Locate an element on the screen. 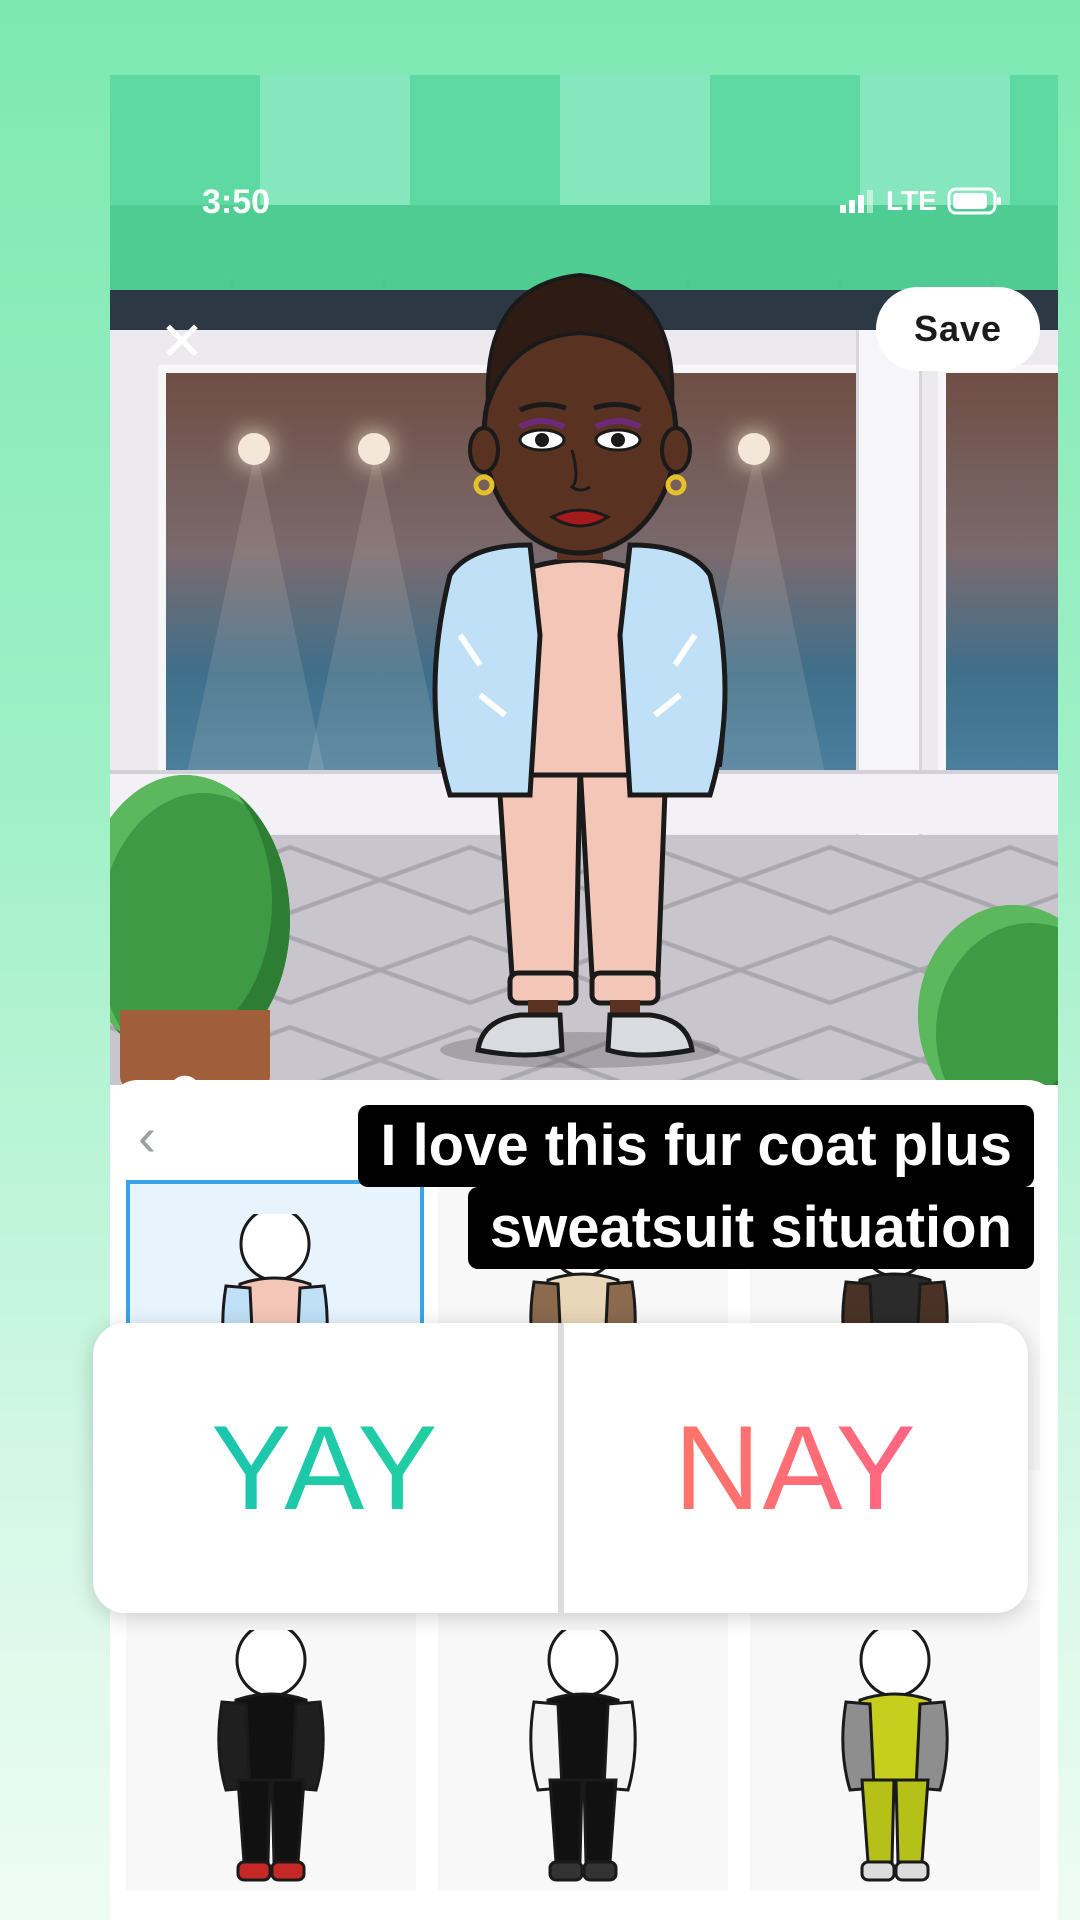  poll-sticker: YAY NAY is located at coordinates (560, 1468).